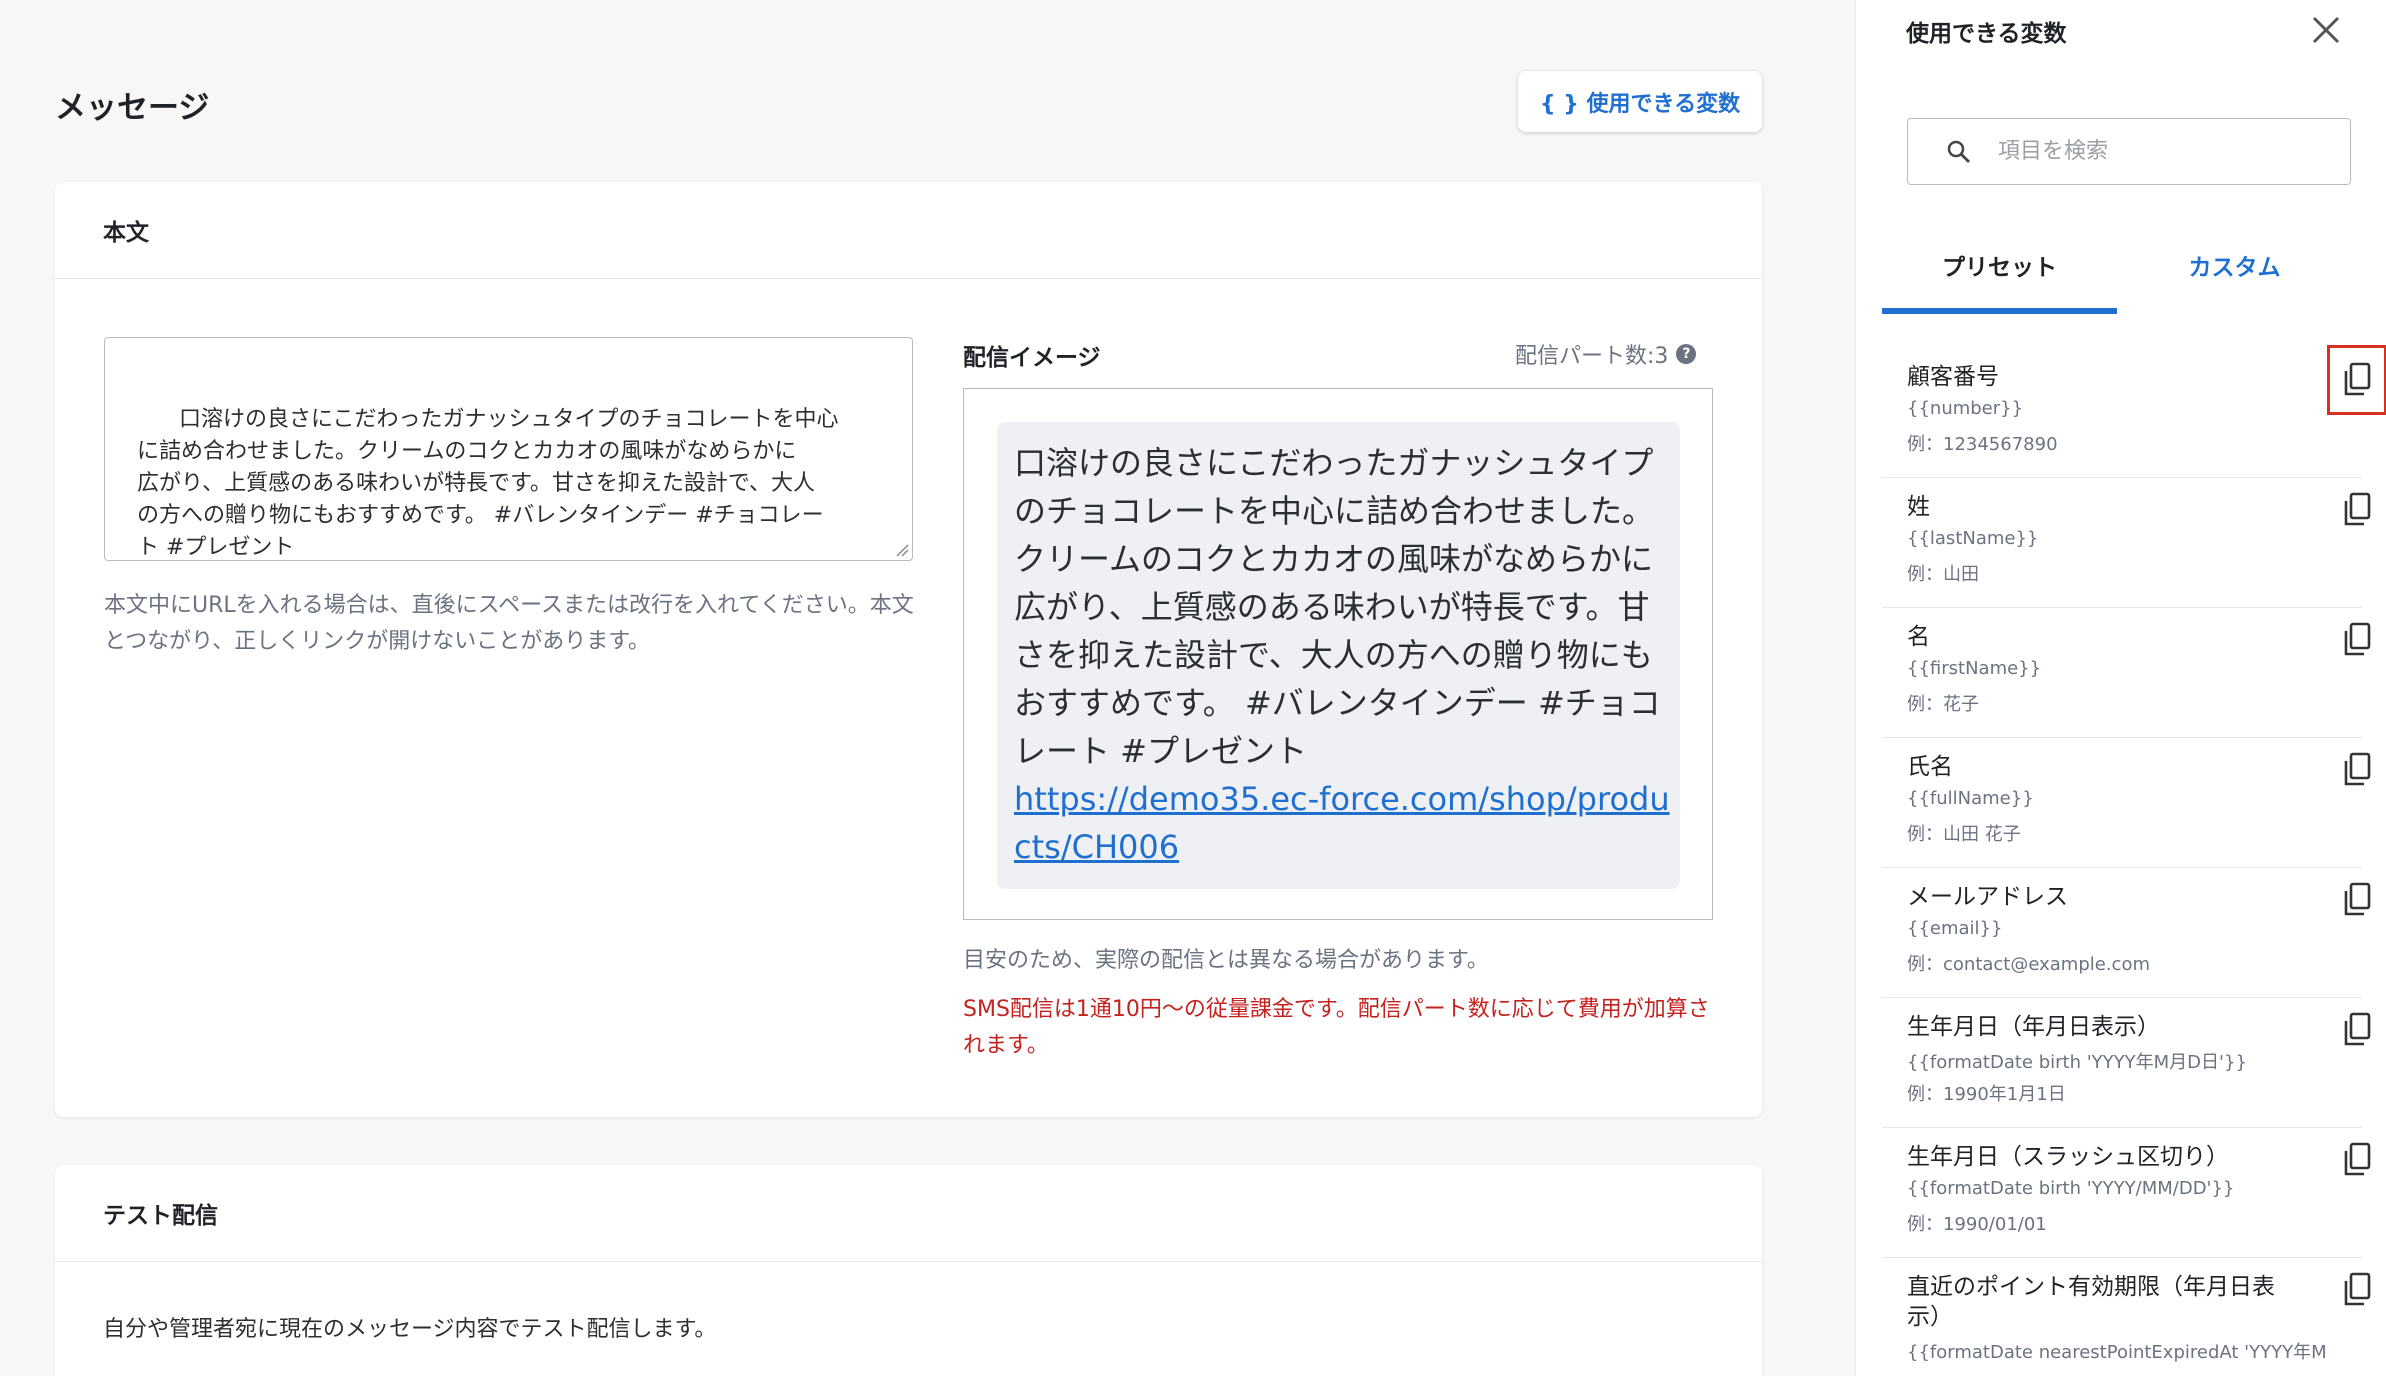 This screenshot has width=2386, height=1376. What do you see at coordinates (2234, 275) in the screenshot?
I see `tab-custom: カスタム` at bounding box center [2234, 275].